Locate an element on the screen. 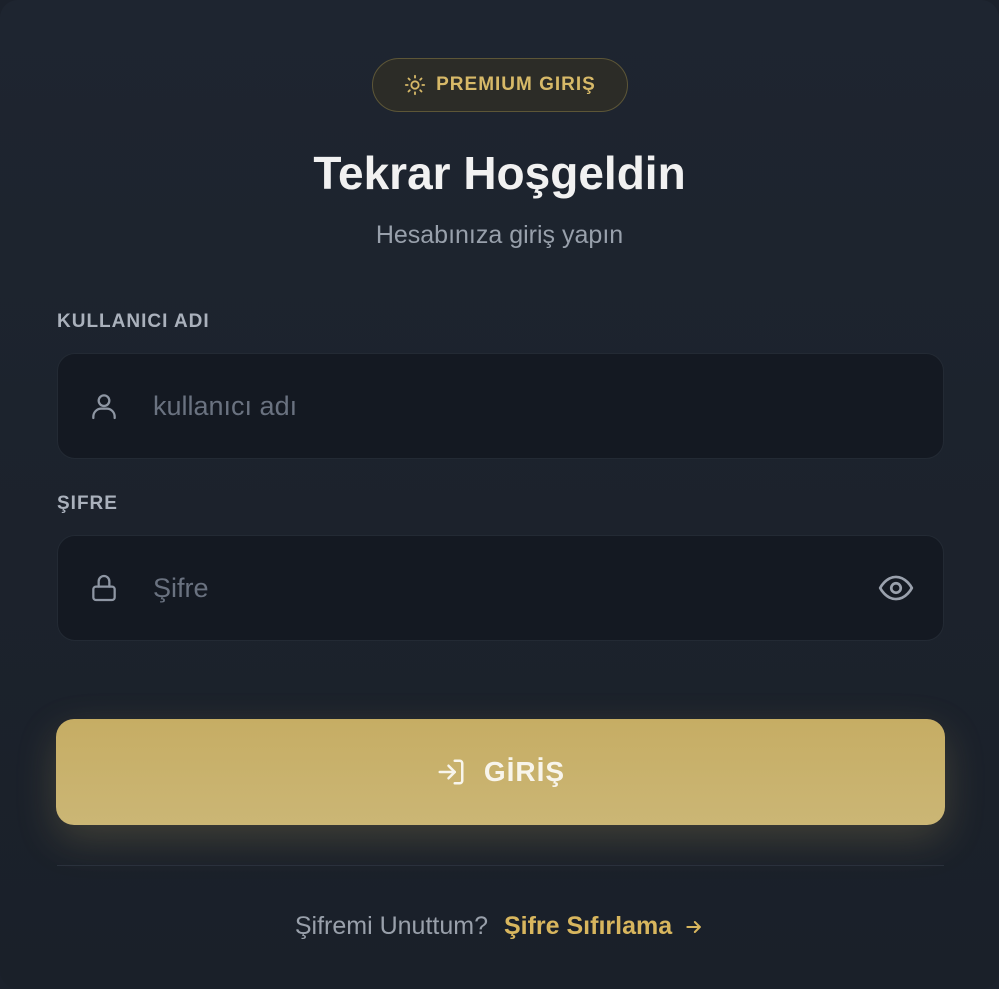 The width and height of the screenshot is (999, 989). reset-password-label: Şifre Sıfırlama is located at coordinates (588, 926).